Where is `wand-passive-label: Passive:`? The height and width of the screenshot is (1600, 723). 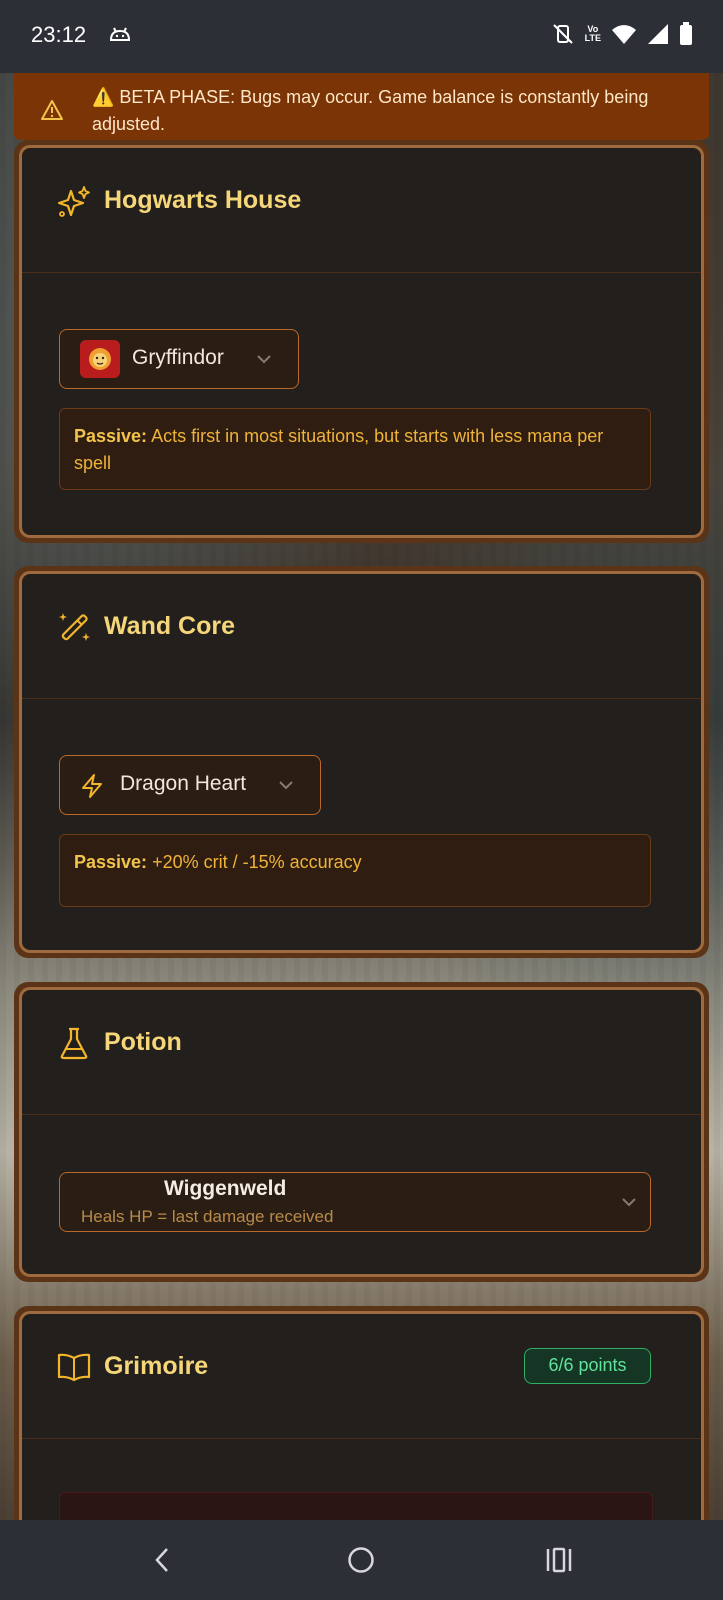 wand-passive-label: Passive: is located at coordinates (111, 862).